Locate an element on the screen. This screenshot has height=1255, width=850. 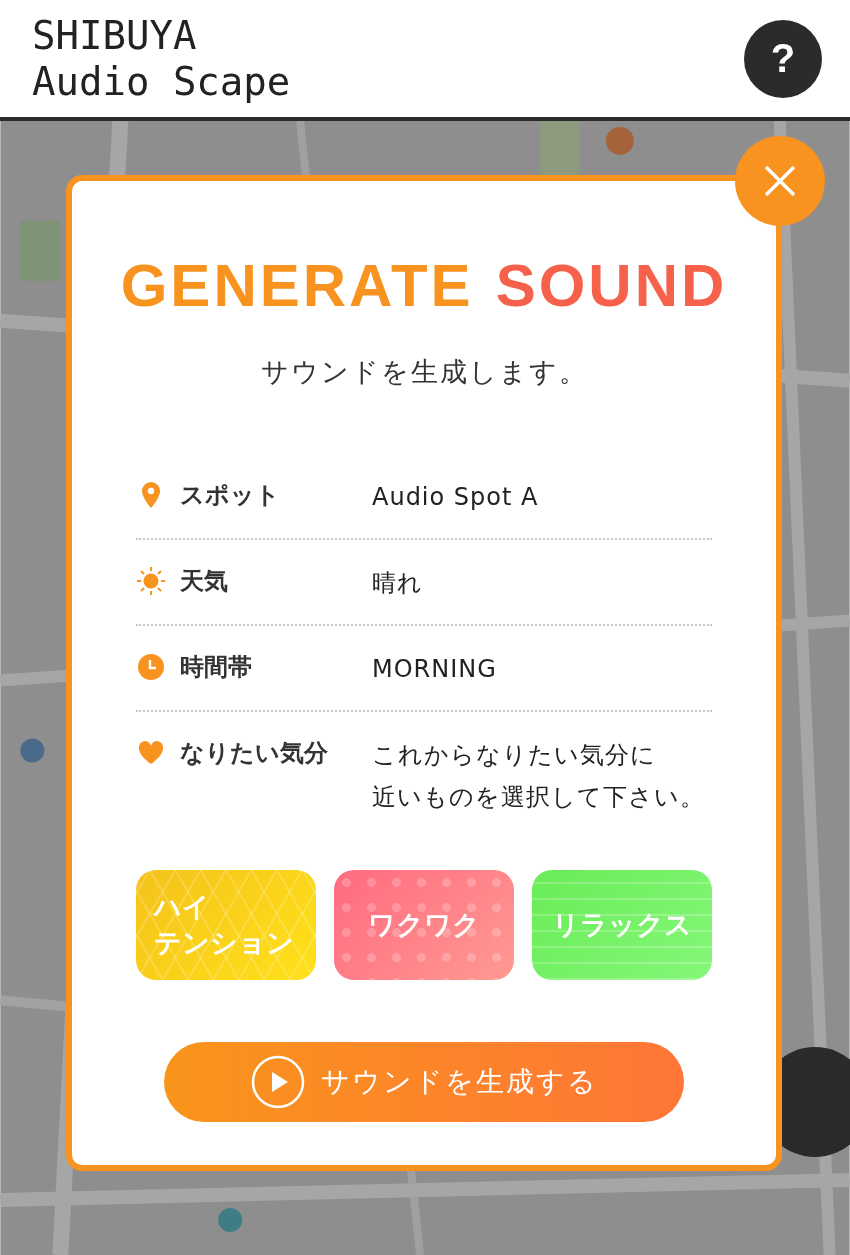
info-value: MORNING is located at coordinates (434, 669).